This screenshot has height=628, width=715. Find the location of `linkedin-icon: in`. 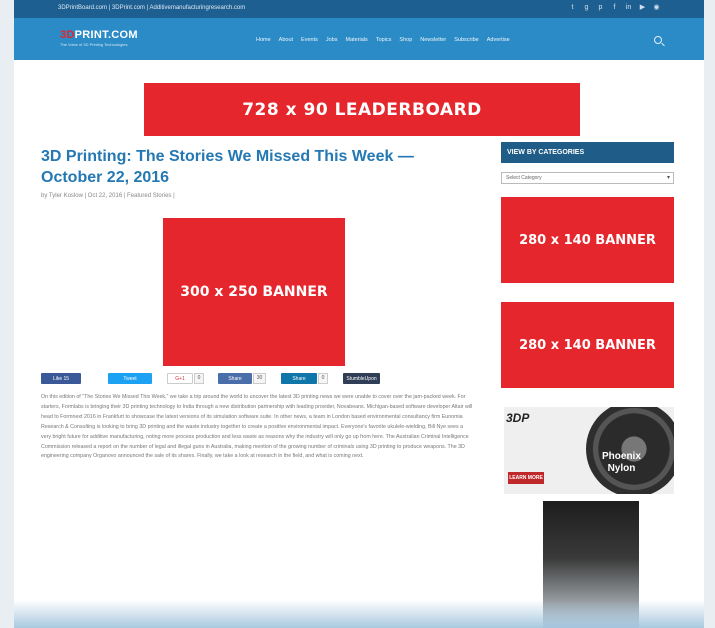

linkedin-icon: in is located at coordinates (628, 7).